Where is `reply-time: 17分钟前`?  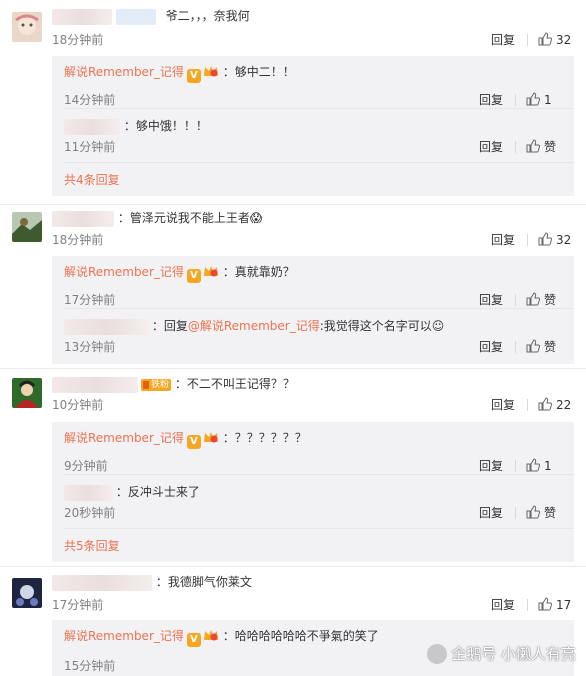
reply-time: 17分钟前 is located at coordinates (90, 300).